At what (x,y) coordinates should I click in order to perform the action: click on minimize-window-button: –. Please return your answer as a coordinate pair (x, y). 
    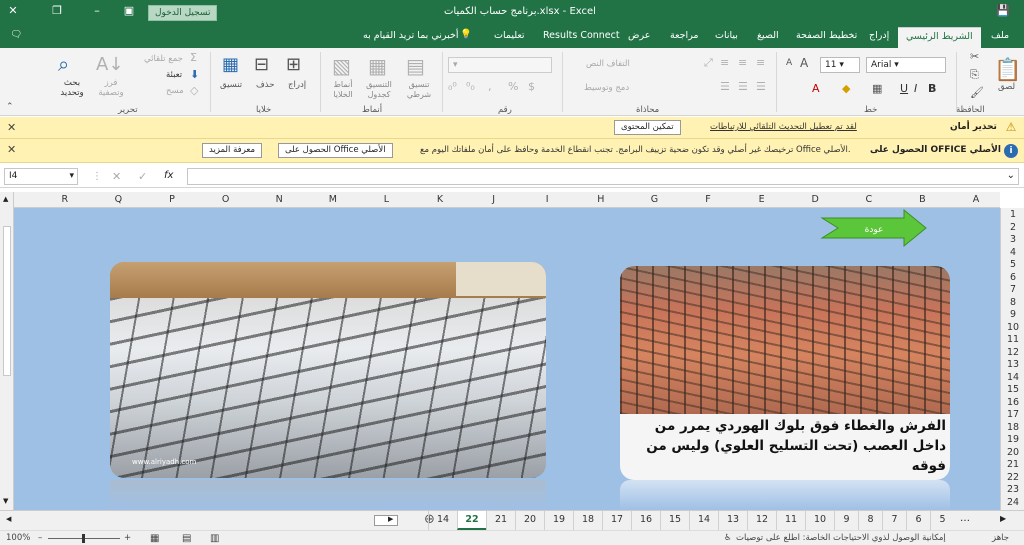
    Looking at the image, I should click on (97, 10).